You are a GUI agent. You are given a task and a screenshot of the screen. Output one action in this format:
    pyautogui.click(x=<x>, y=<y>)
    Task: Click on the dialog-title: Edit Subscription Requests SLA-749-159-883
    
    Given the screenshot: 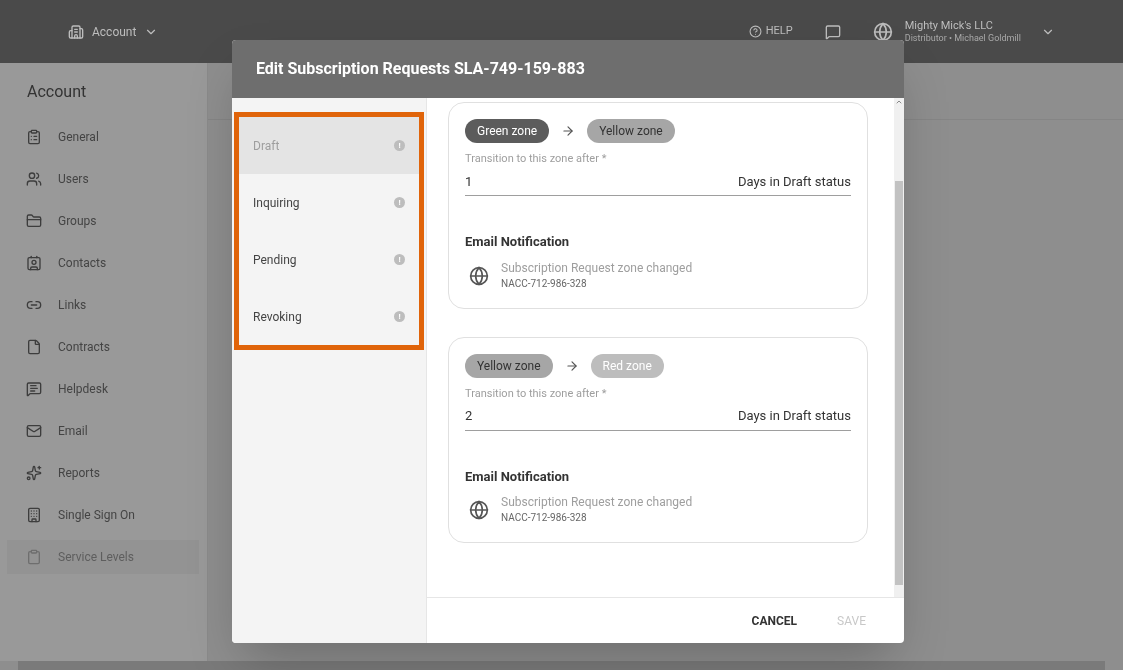 What is the action you would take?
    pyautogui.click(x=420, y=69)
    